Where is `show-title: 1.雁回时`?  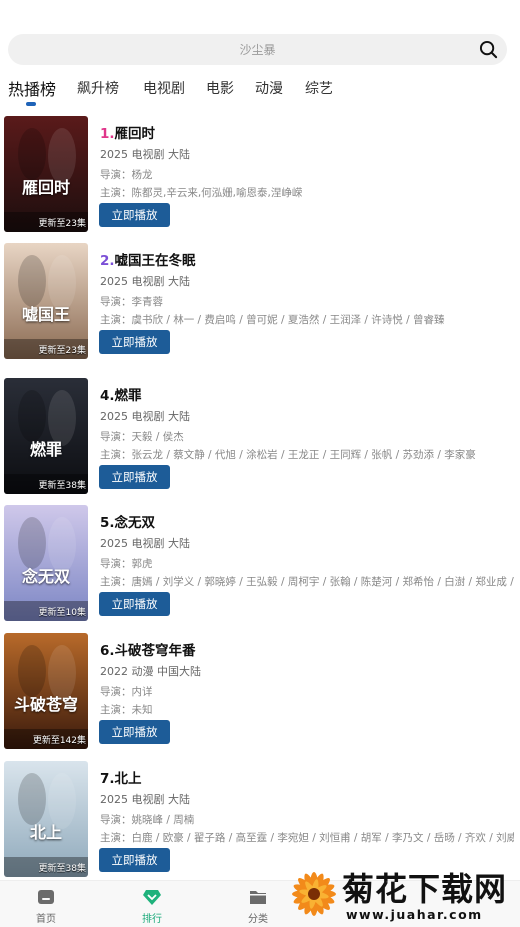 show-title: 1.雁回时 is located at coordinates (127, 132).